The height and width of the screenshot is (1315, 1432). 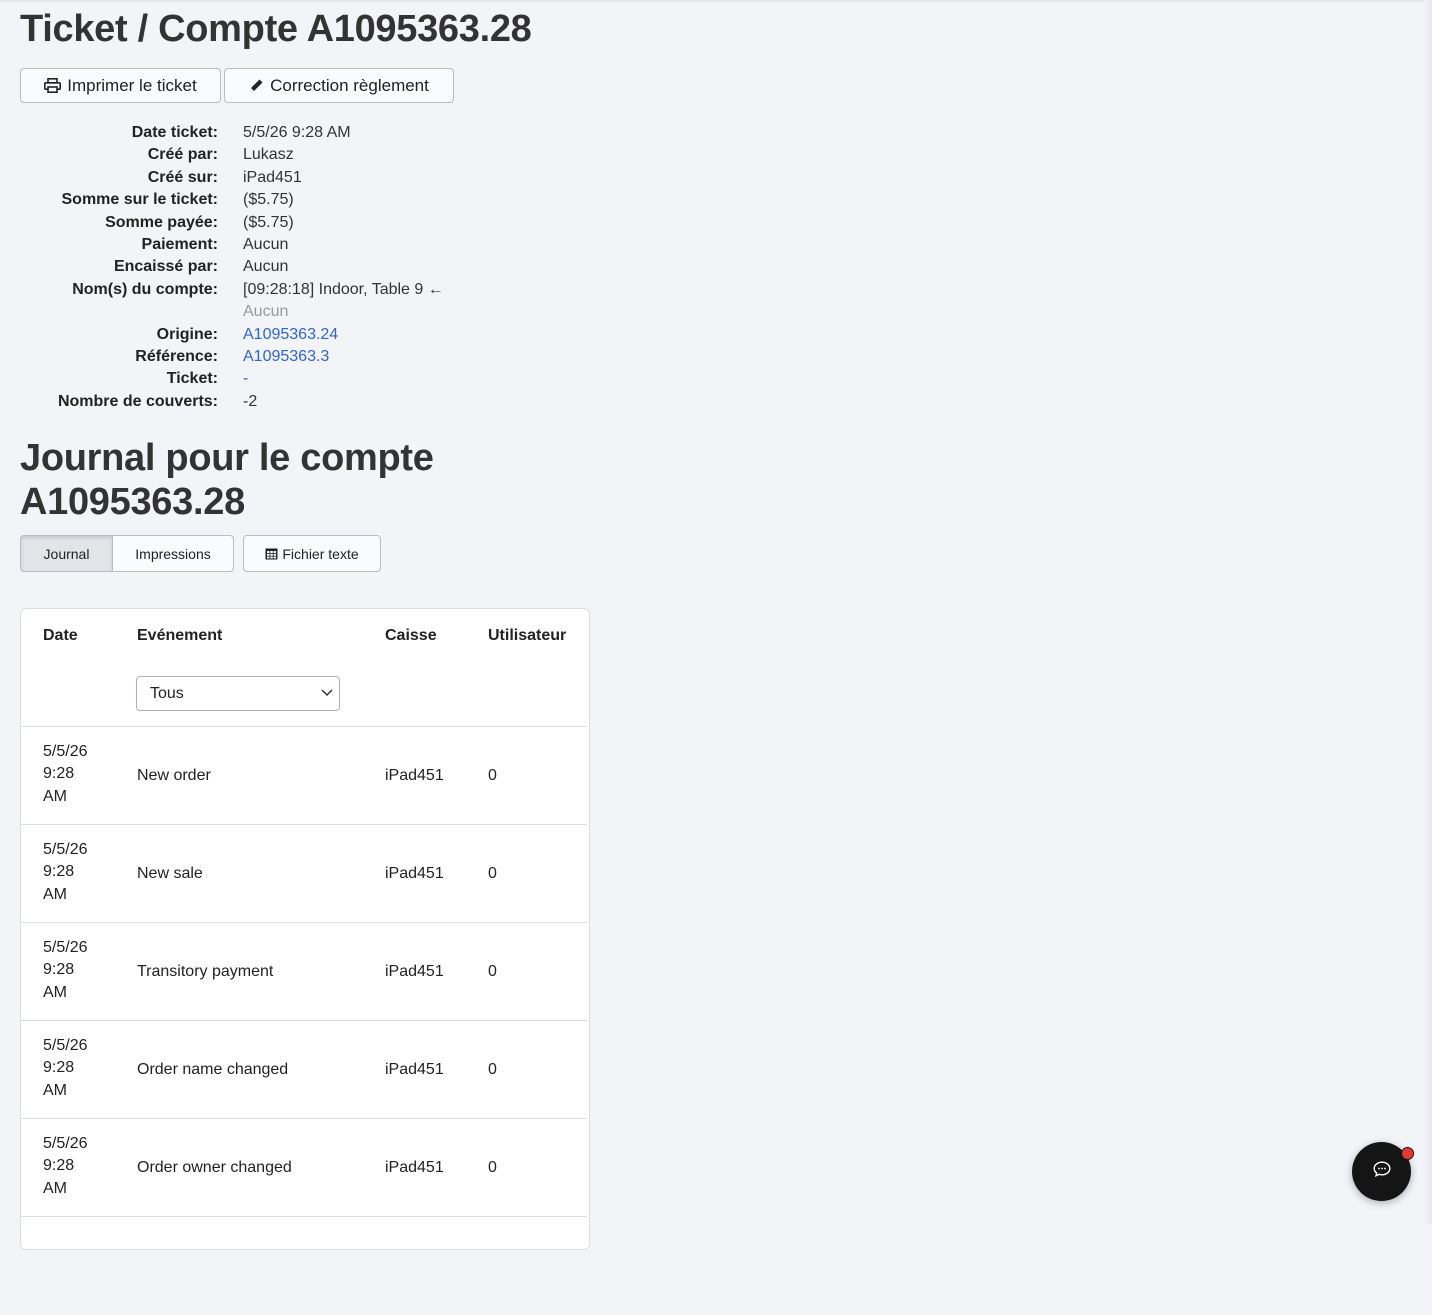 What do you see at coordinates (1428, 612) in the screenshot?
I see `window-edge` at bounding box center [1428, 612].